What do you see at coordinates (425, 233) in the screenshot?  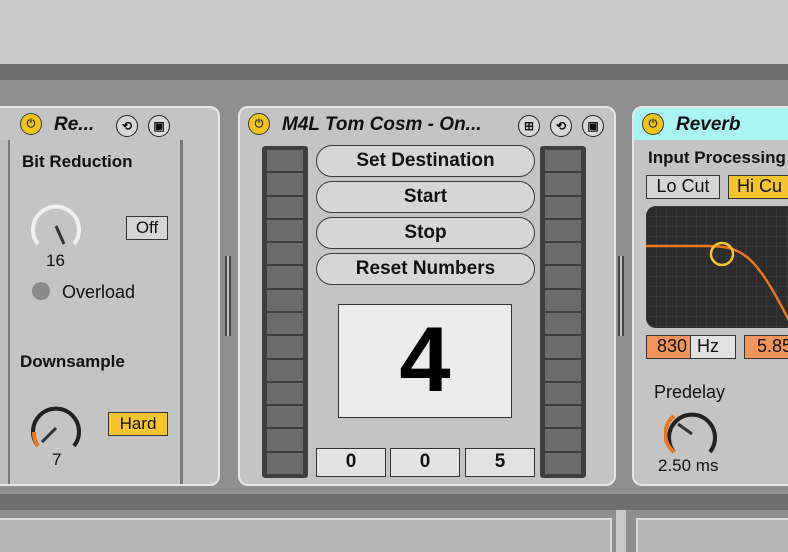 I see `stop-button: Stop` at bounding box center [425, 233].